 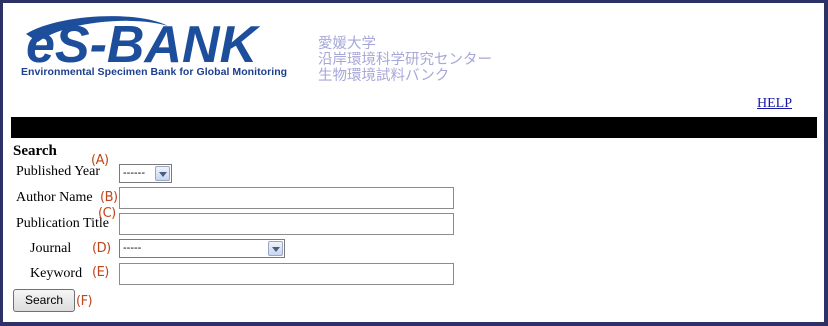 I want to click on published-year-label: Published Year, so click(x=58, y=171).